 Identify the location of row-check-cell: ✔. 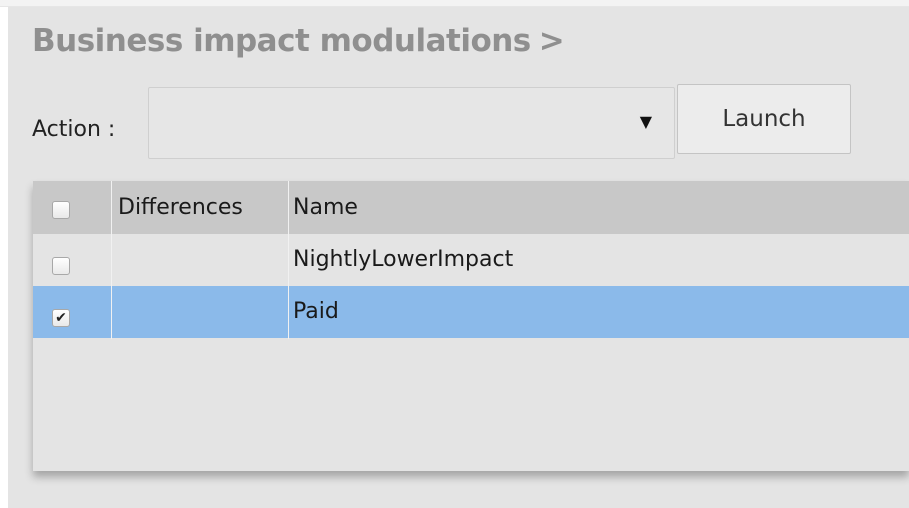
(72, 312).